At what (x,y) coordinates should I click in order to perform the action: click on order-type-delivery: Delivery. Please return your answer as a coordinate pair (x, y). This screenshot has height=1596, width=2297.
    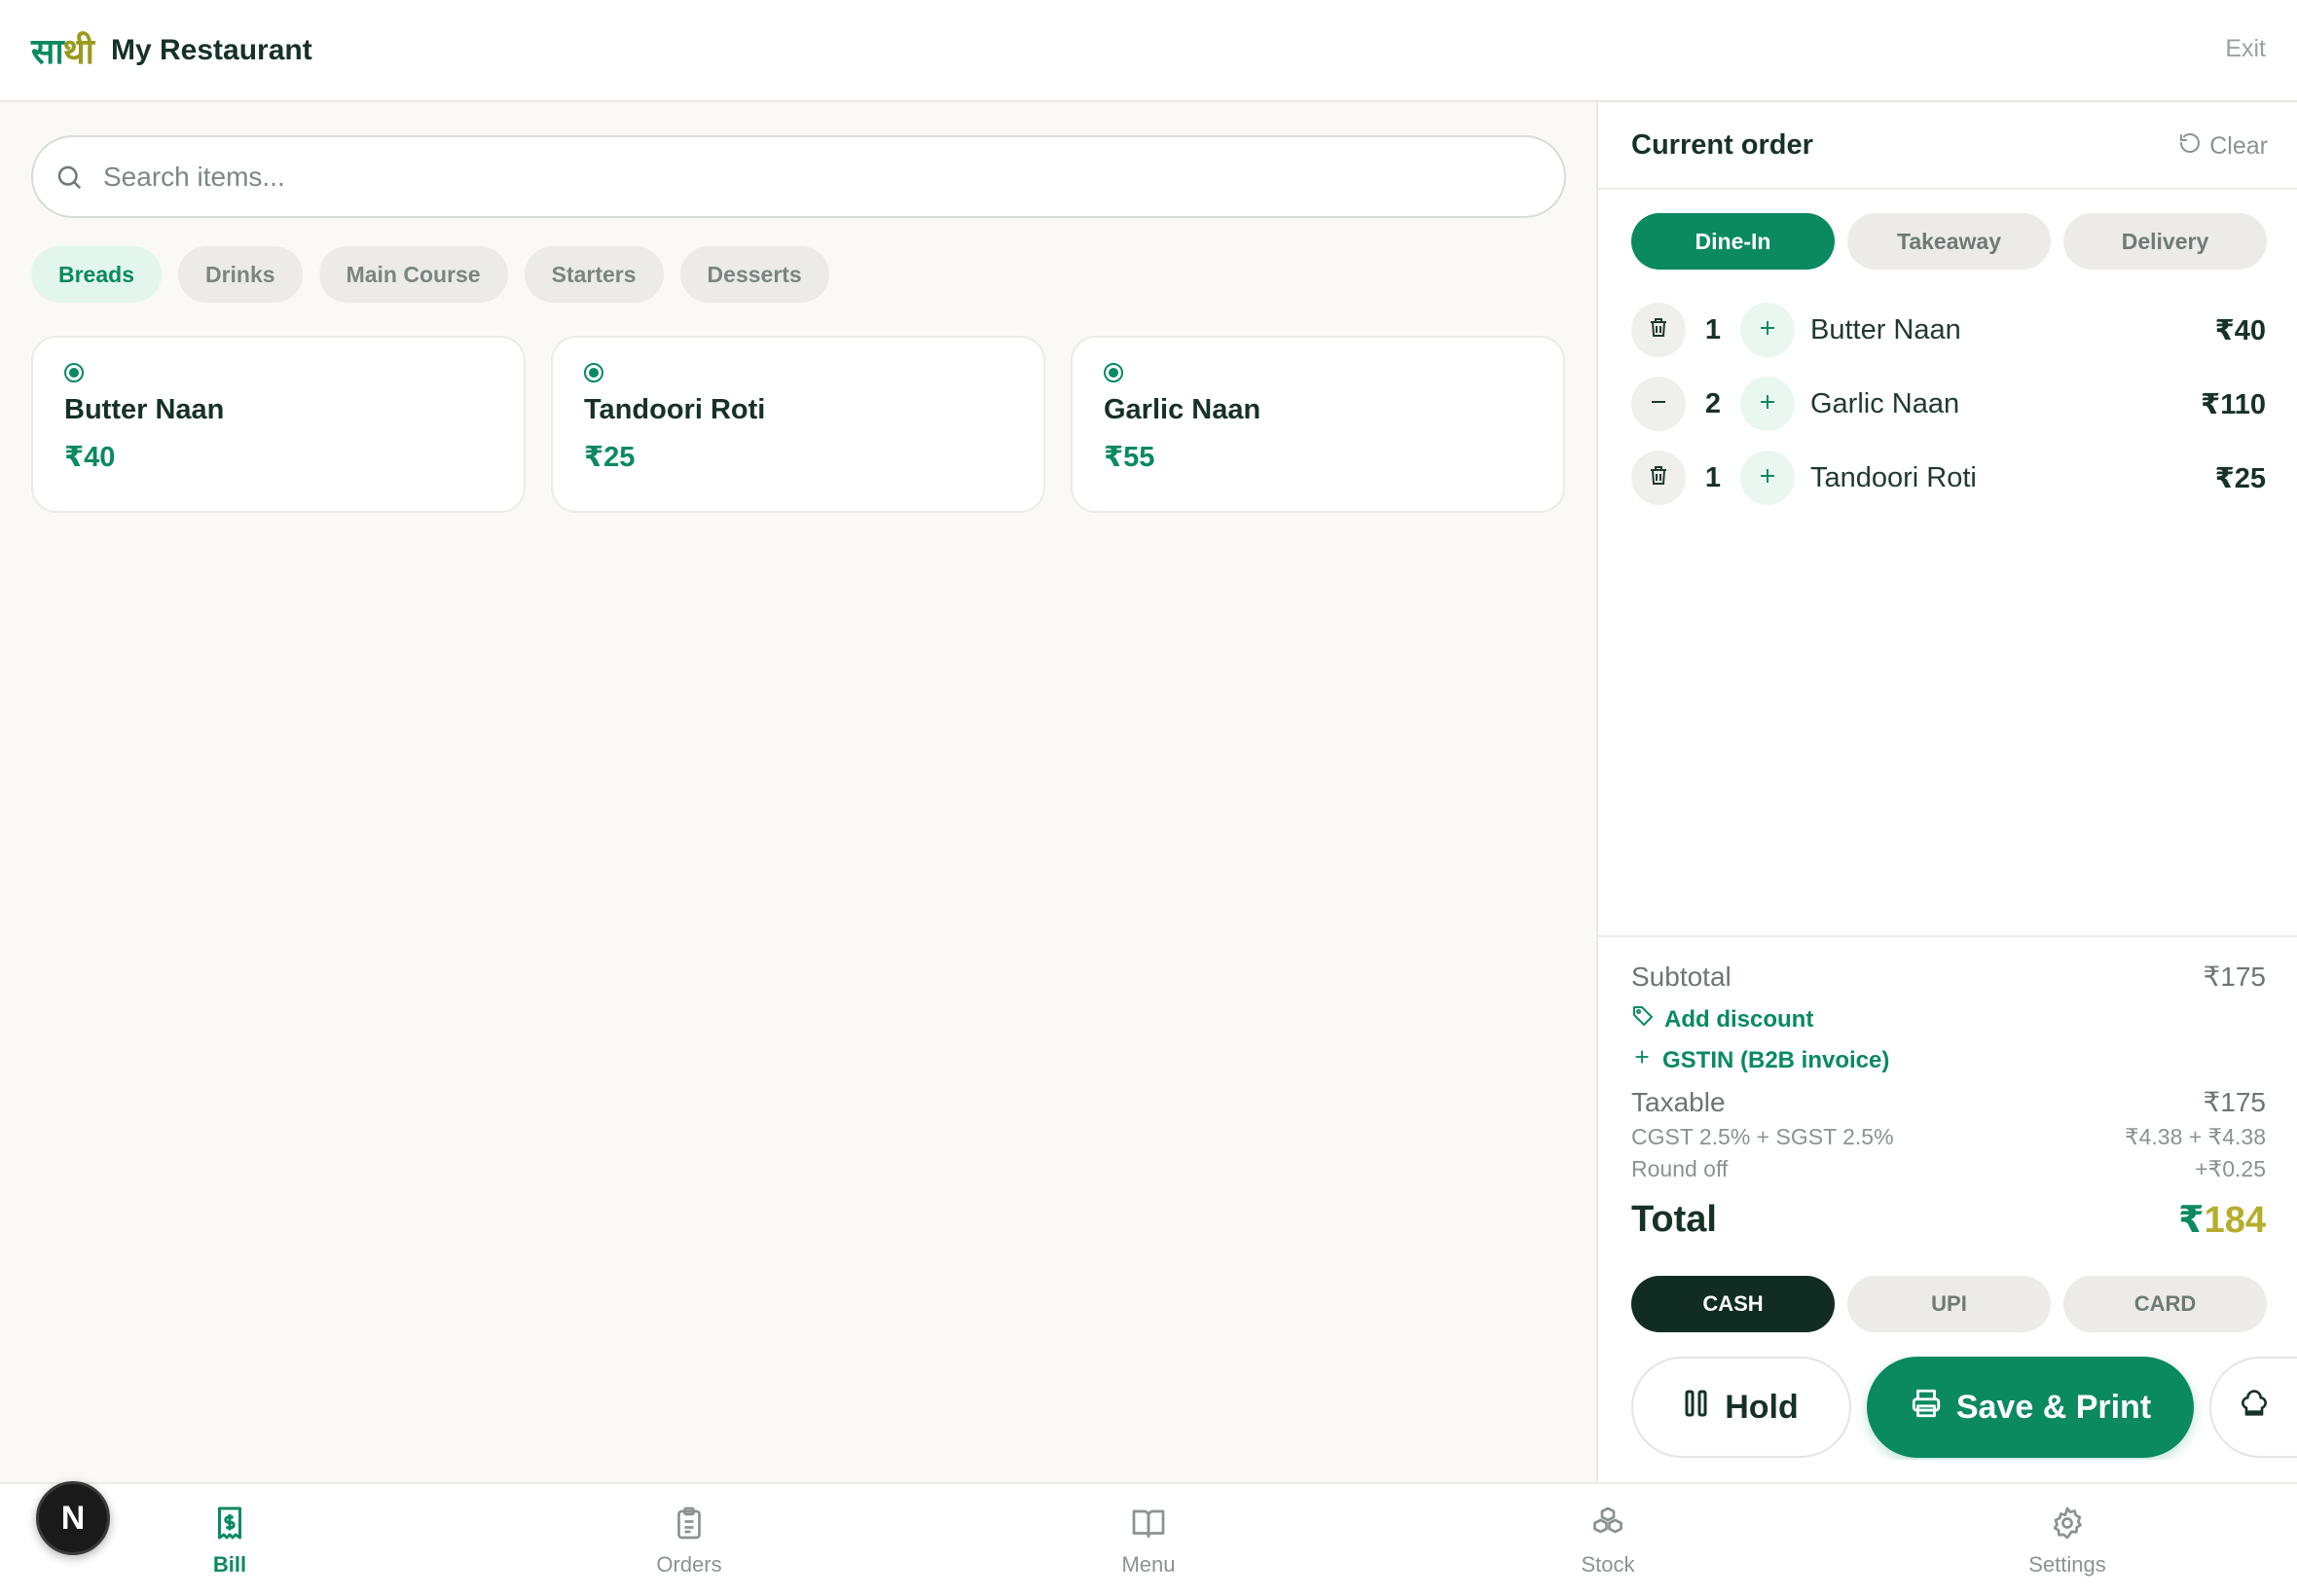
    Looking at the image, I should click on (2165, 241).